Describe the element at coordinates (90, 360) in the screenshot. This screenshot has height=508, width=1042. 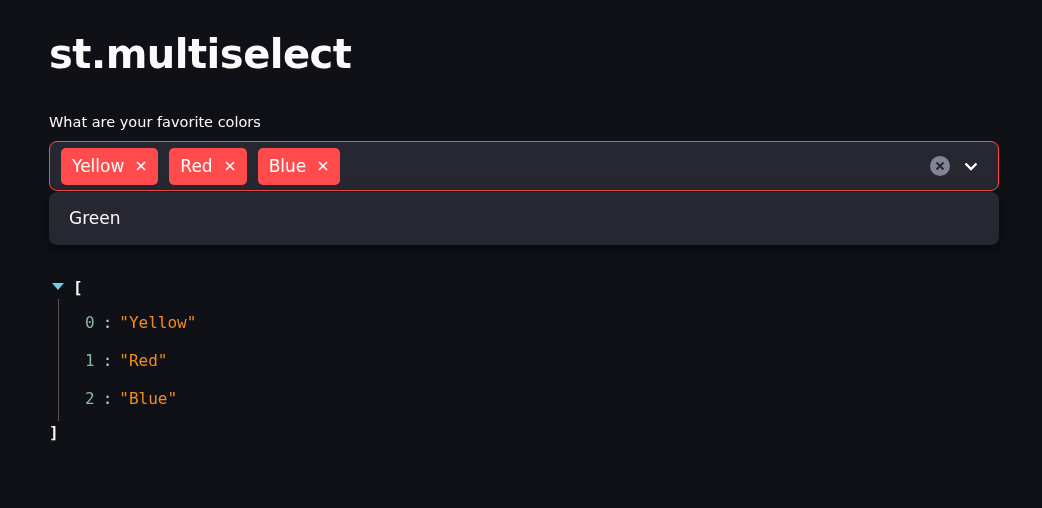
I see `array-index: 1` at that location.